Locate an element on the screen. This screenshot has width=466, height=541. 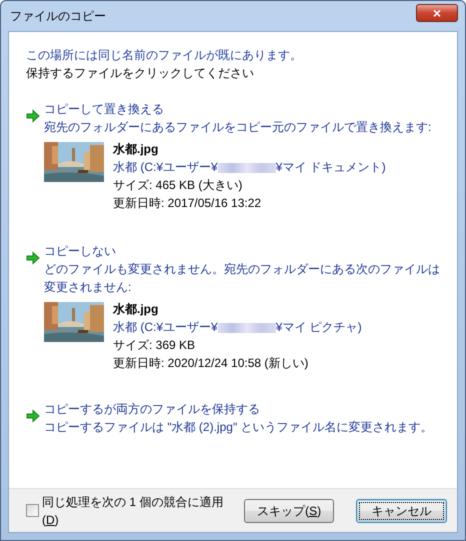
close-button: × is located at coordinates (437, 13).